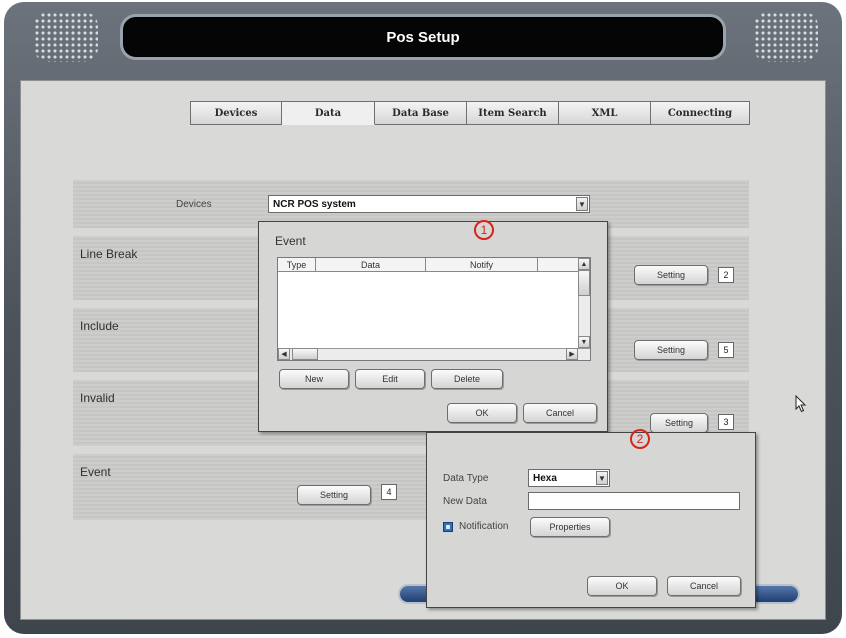  I want to click on tab-data: Data, so click(328, 113).